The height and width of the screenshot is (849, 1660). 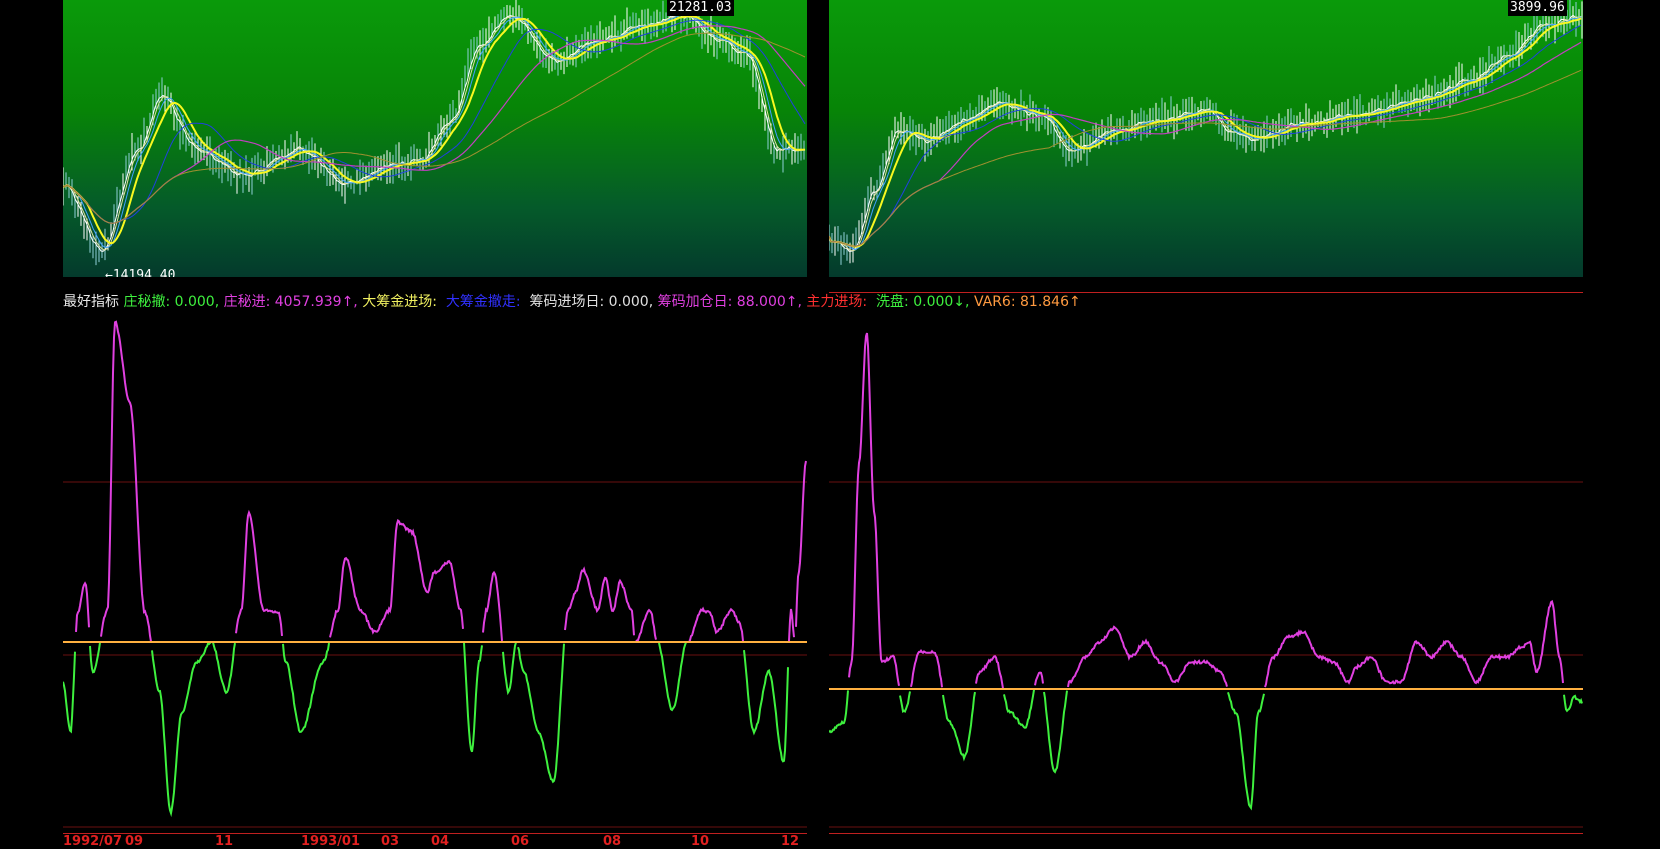 What do you see at coordinates (440, 841) in the screenshot?
I see `date-label: 04` at bounding box center [440, 841].